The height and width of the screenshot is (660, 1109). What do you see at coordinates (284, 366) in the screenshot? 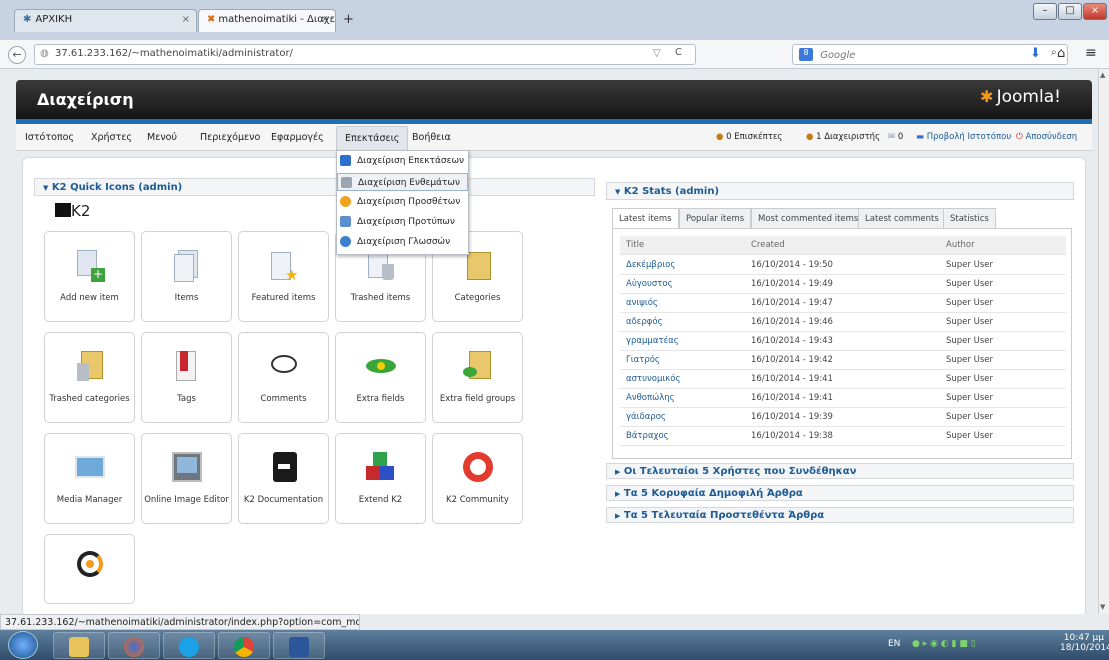
I see `comment-bubble-icon` at bounding box center [284, 366].